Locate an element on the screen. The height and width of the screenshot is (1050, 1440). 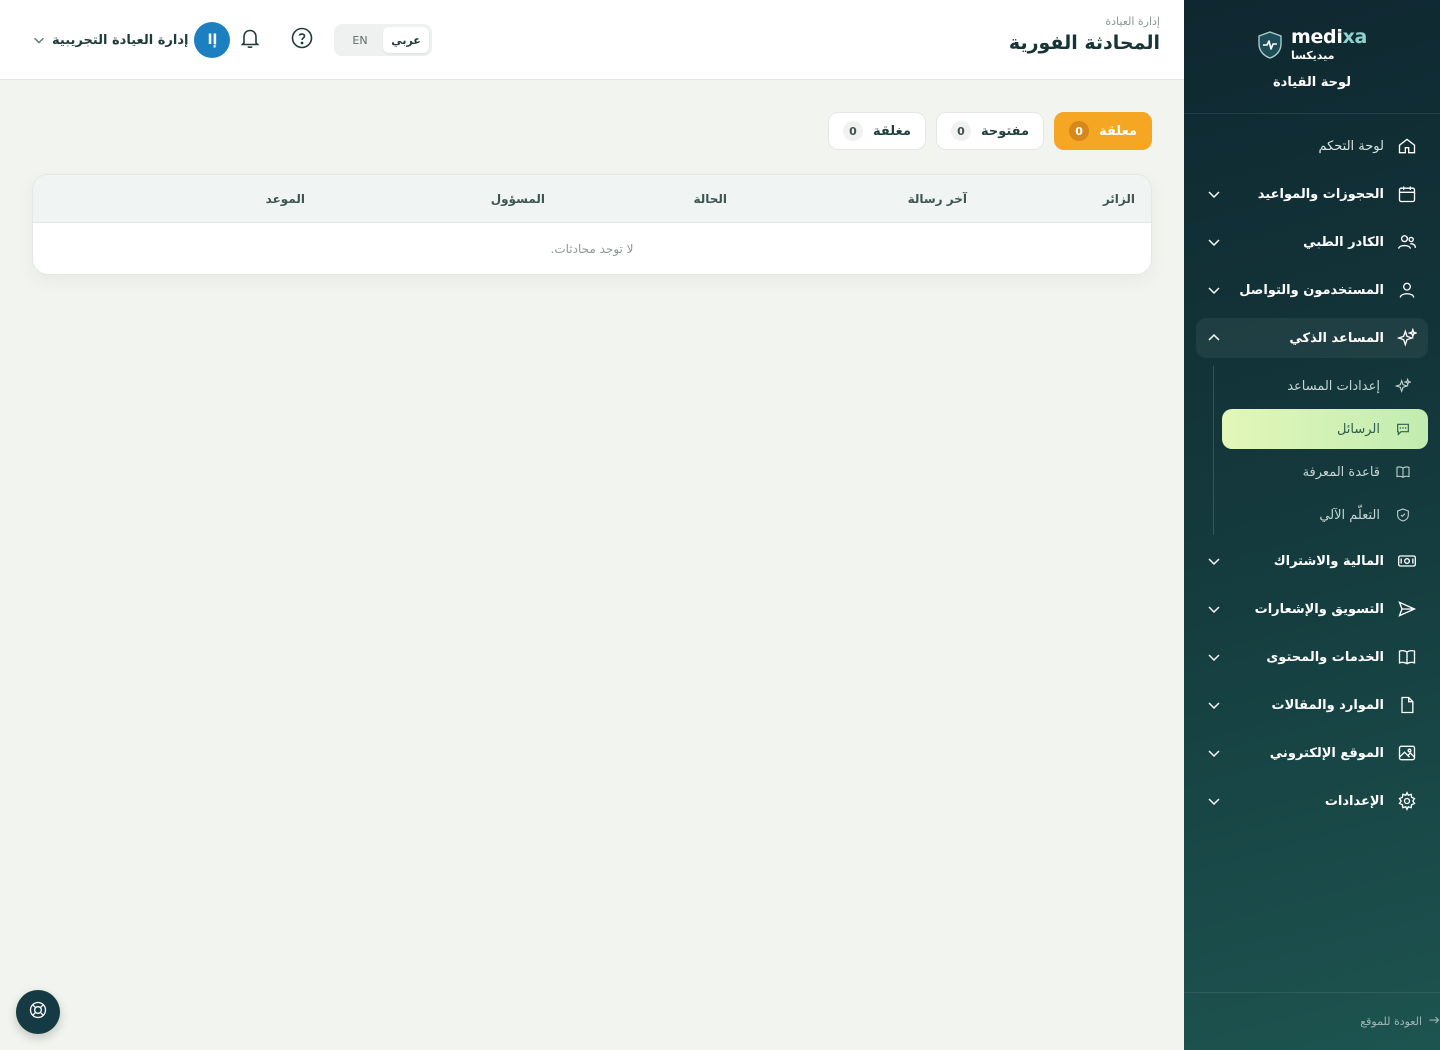
column-header-last-message: آخر رسالة is located at coordinates (937, 199).